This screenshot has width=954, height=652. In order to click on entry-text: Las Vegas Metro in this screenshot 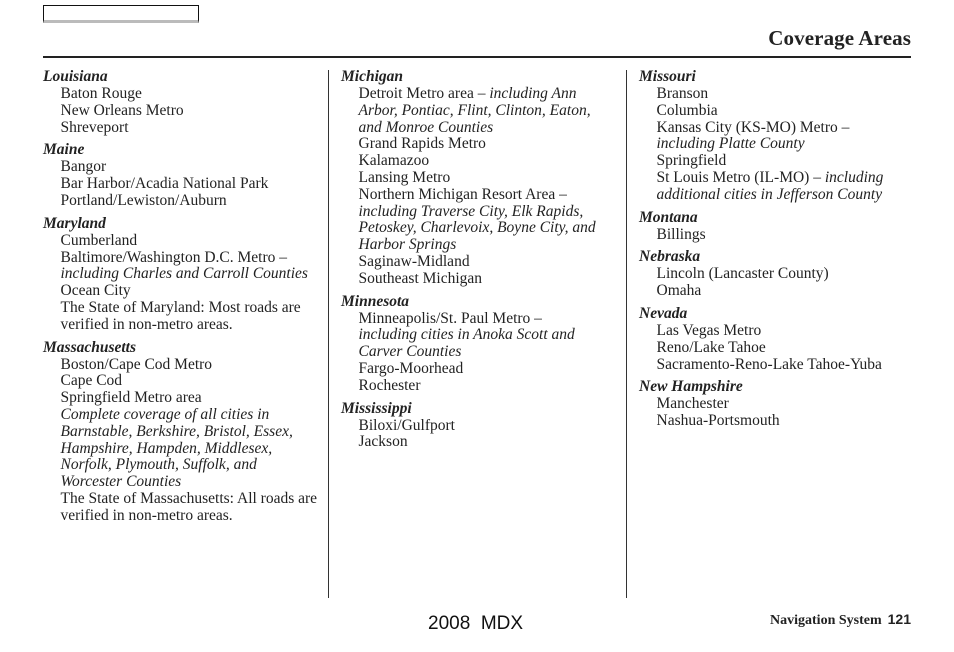, I will do `click(709, 330)`.